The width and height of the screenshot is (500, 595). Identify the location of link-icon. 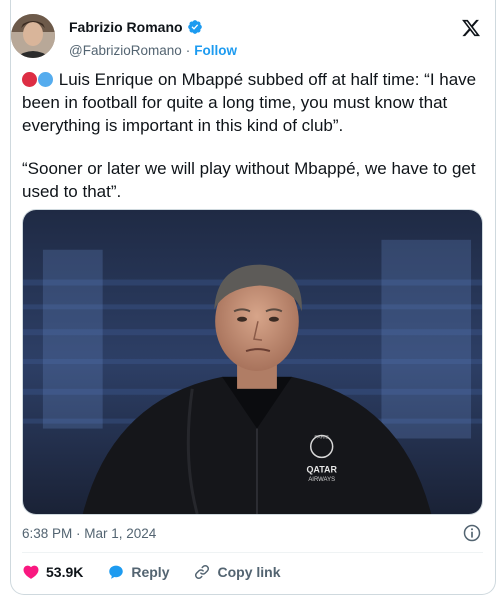
(202, 572).